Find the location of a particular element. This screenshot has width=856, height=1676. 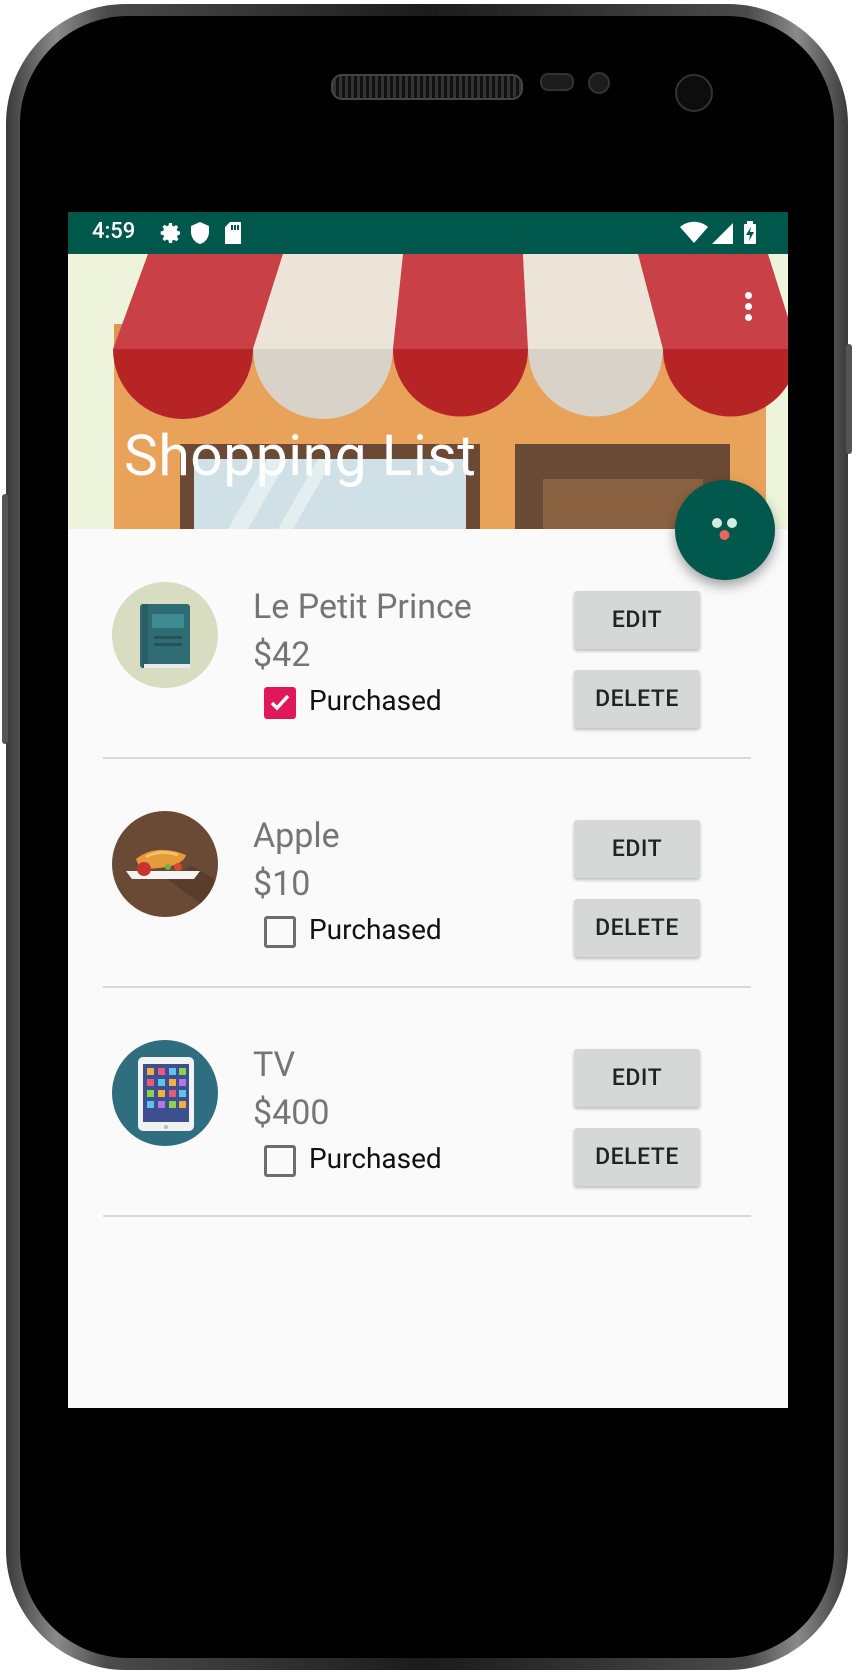

sd-card-icon is located at coordinates (233, 233).